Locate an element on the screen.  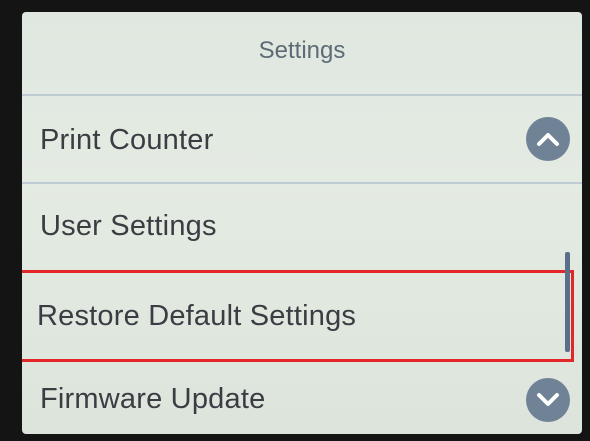
scrollbar is located at coordinates (567, 279).